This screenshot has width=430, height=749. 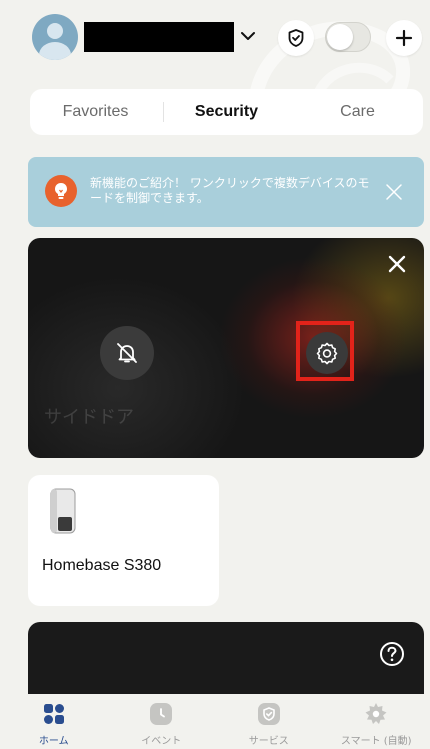 I want to click on help-icon, so click(x=392, y=654).